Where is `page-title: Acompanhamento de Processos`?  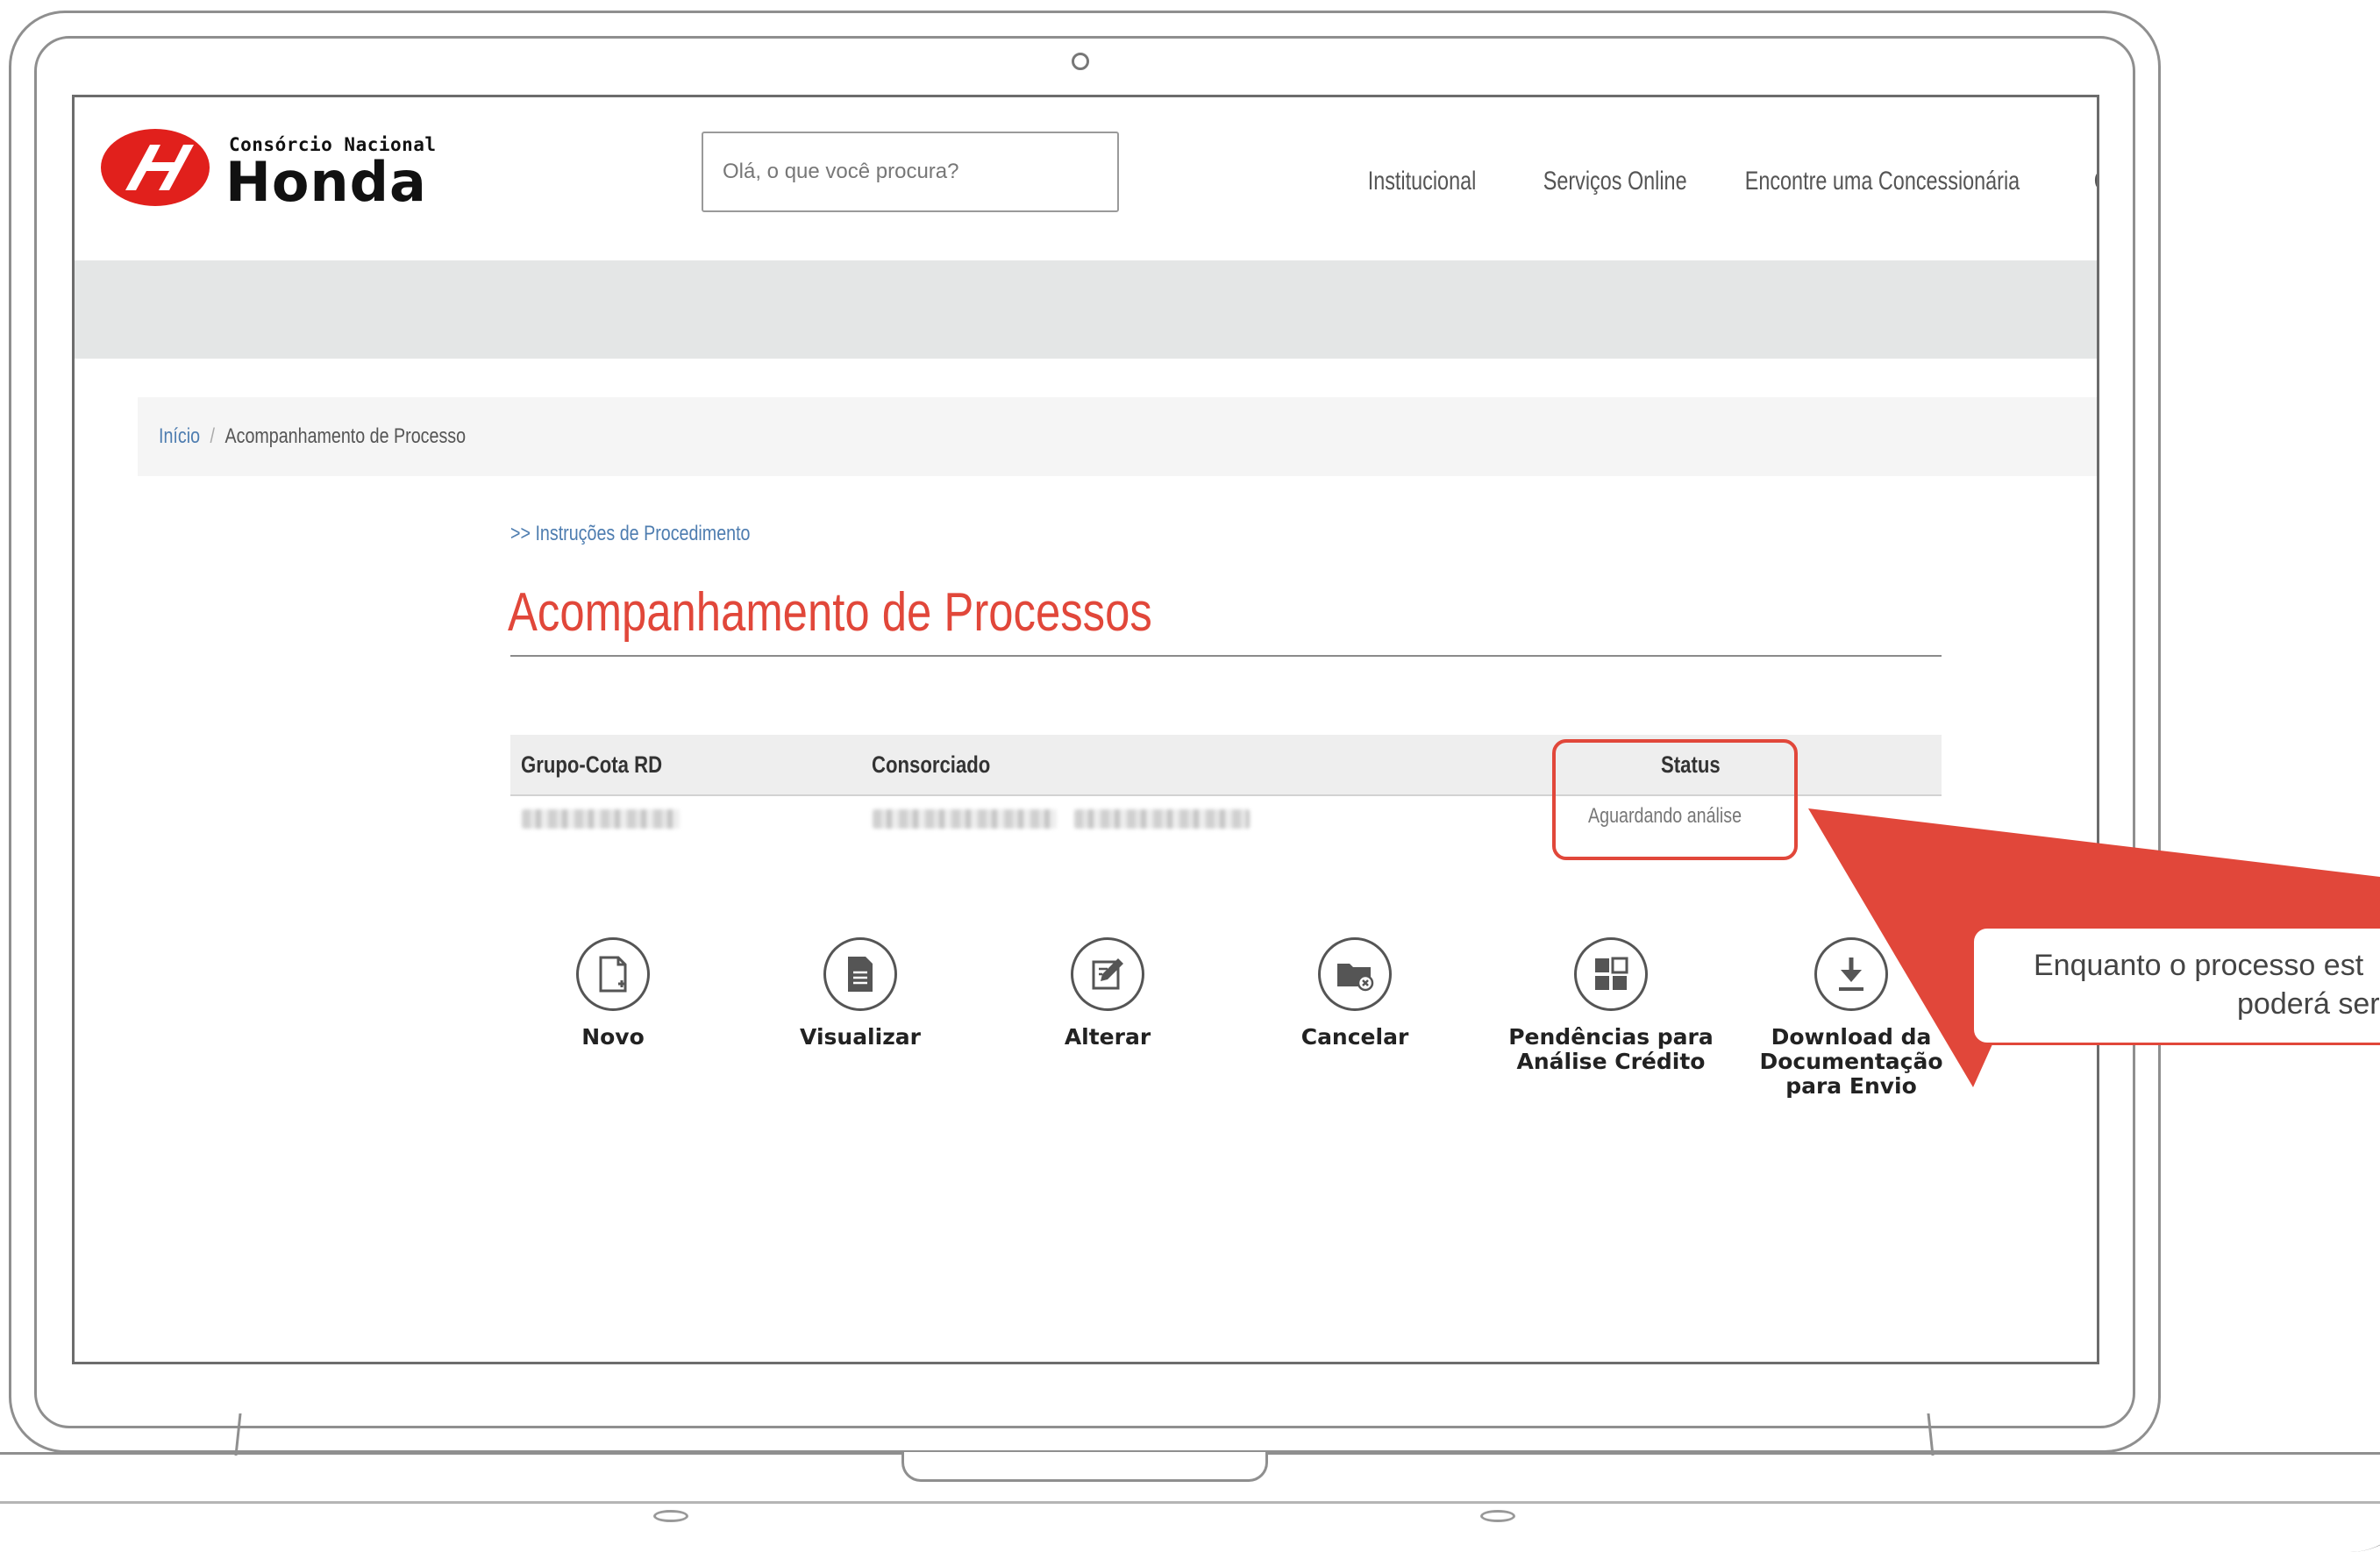
page-title: Acompanhamento de Processos is located at coordinates (830, 612).